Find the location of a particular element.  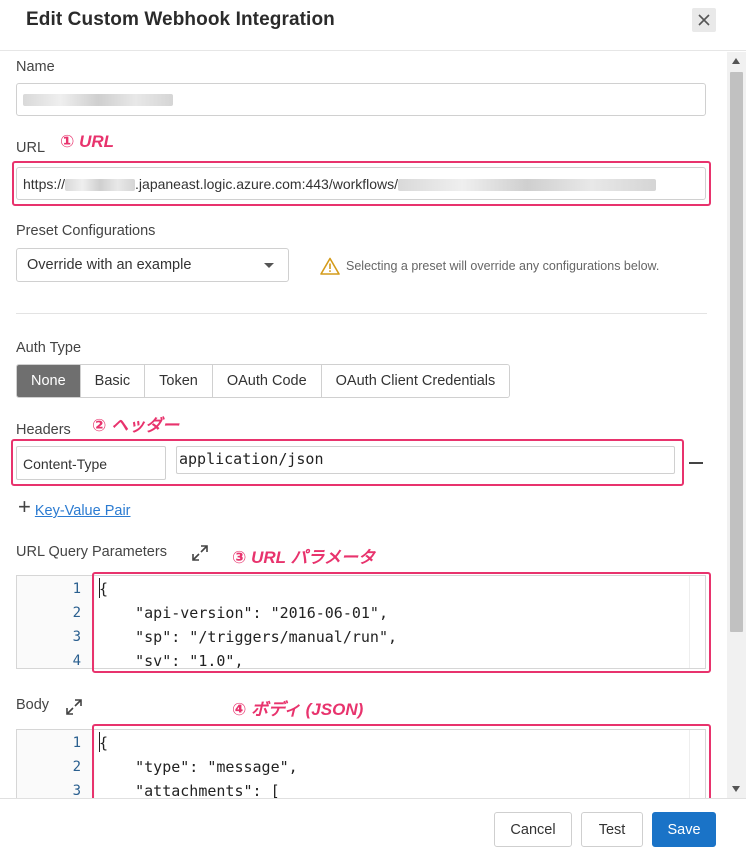

annotation-box-body is located at coordinates (401, 764).